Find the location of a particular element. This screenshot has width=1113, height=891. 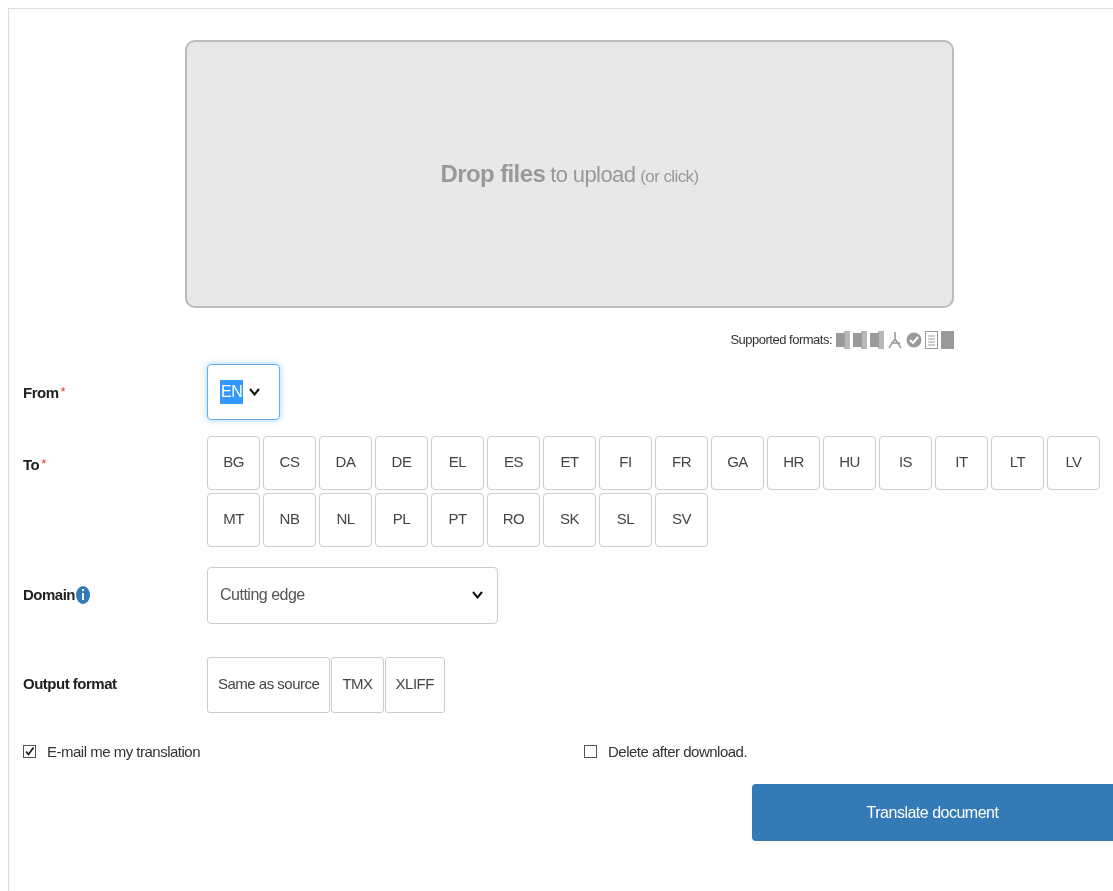

checkbox-label: Delete after download. is located at coordinates (678, 751).